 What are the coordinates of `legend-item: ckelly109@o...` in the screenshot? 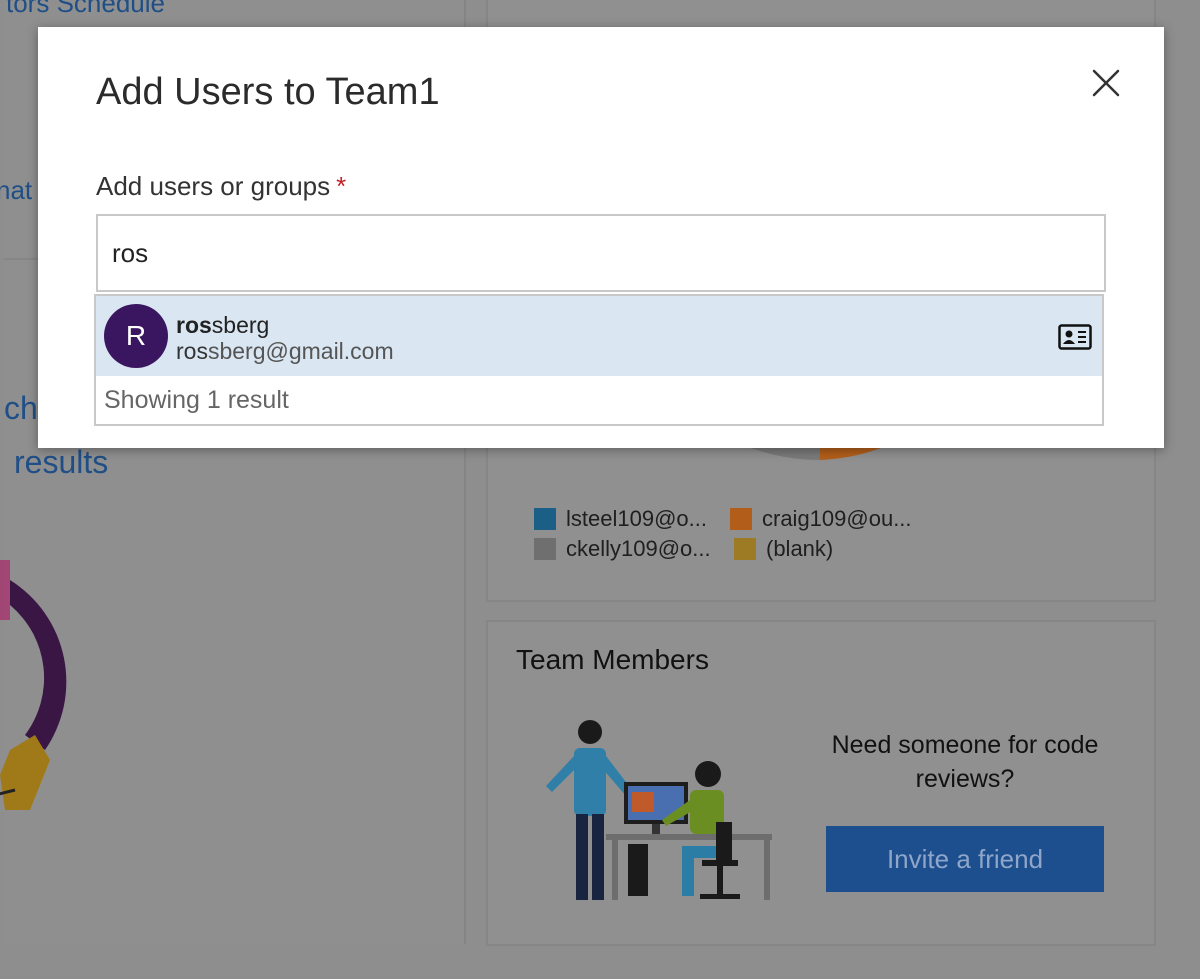 It's located at (622, 549).